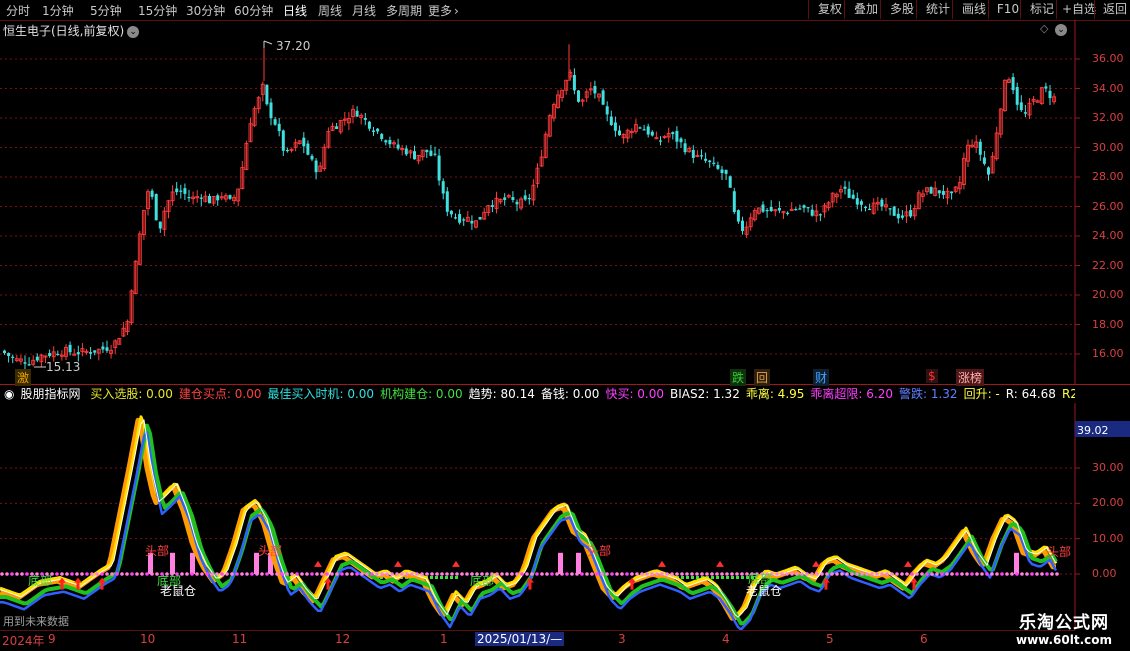 The image size is (1130, 651). What do you see at coordinates (1108, 58) in the screenshot?
I see `price-axis-label: 36.00` at bounding box center [1108, 58].